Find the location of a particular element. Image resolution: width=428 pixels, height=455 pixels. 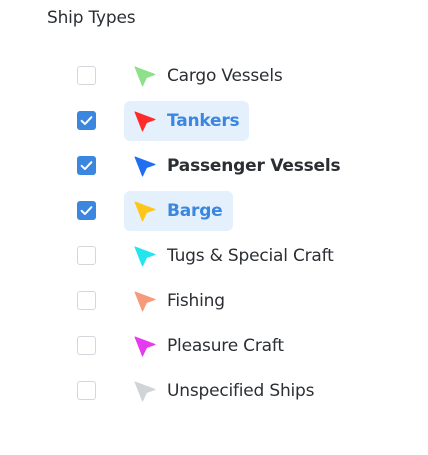

ship-type-label: Fishing is located at coordinates (196, 301).